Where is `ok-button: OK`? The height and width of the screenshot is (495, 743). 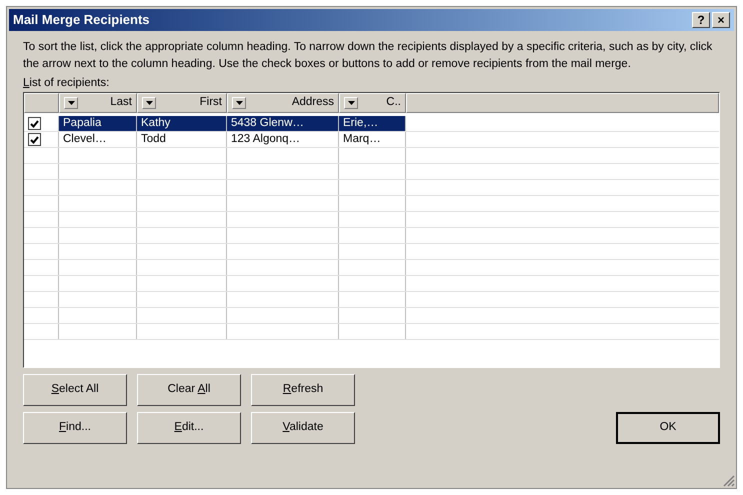
ok-button: OK is located at coordinates (668, 428).